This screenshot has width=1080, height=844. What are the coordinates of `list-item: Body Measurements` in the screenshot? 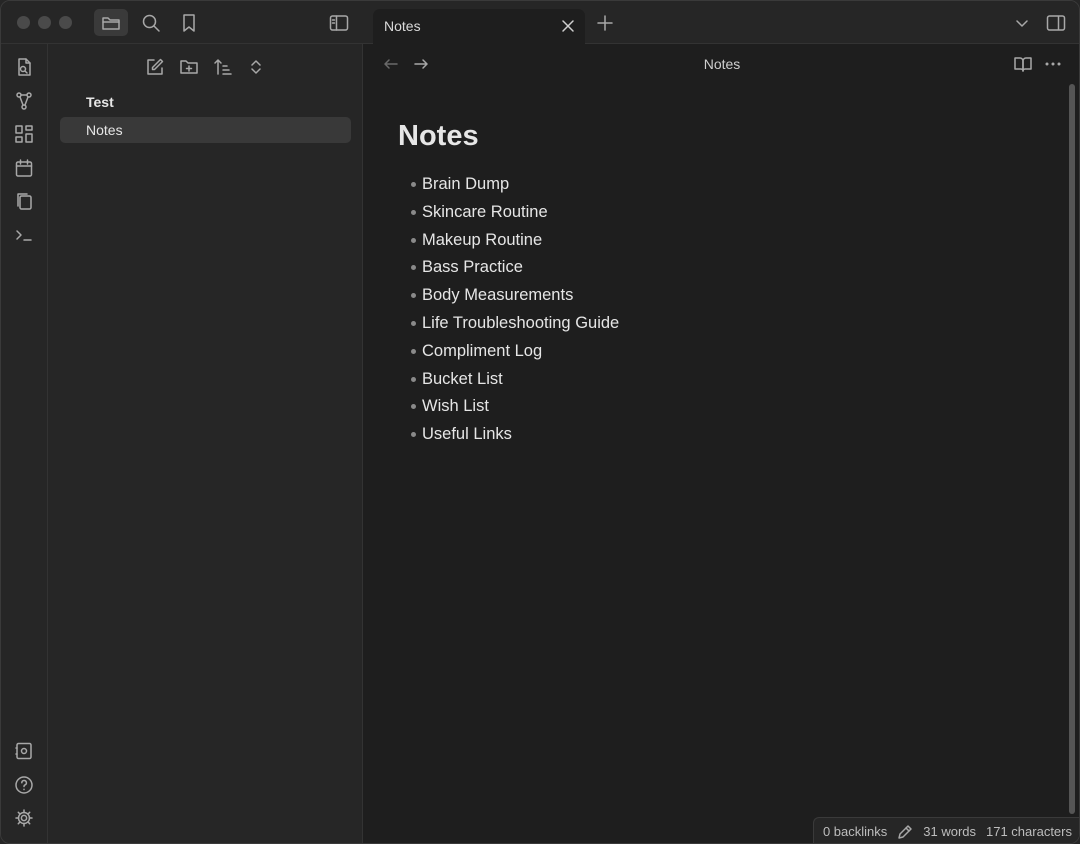 It's located at (515, 297).